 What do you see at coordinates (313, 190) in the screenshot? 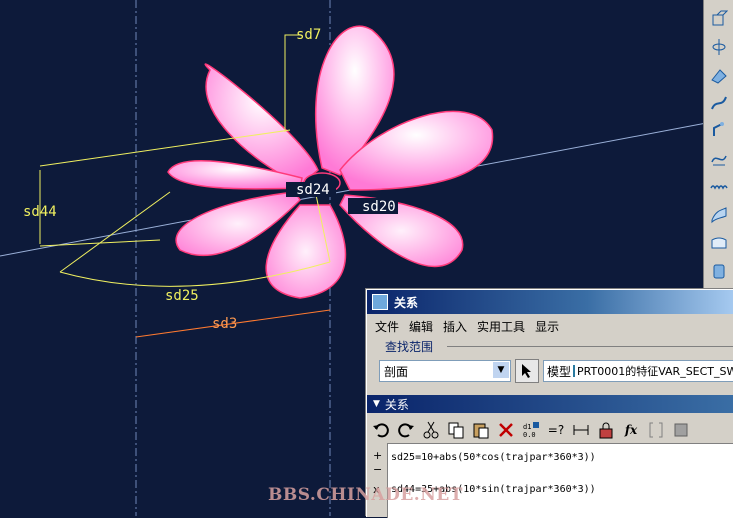
I see `dim-label-sd24: sd24` at bounding box center [313, 190].